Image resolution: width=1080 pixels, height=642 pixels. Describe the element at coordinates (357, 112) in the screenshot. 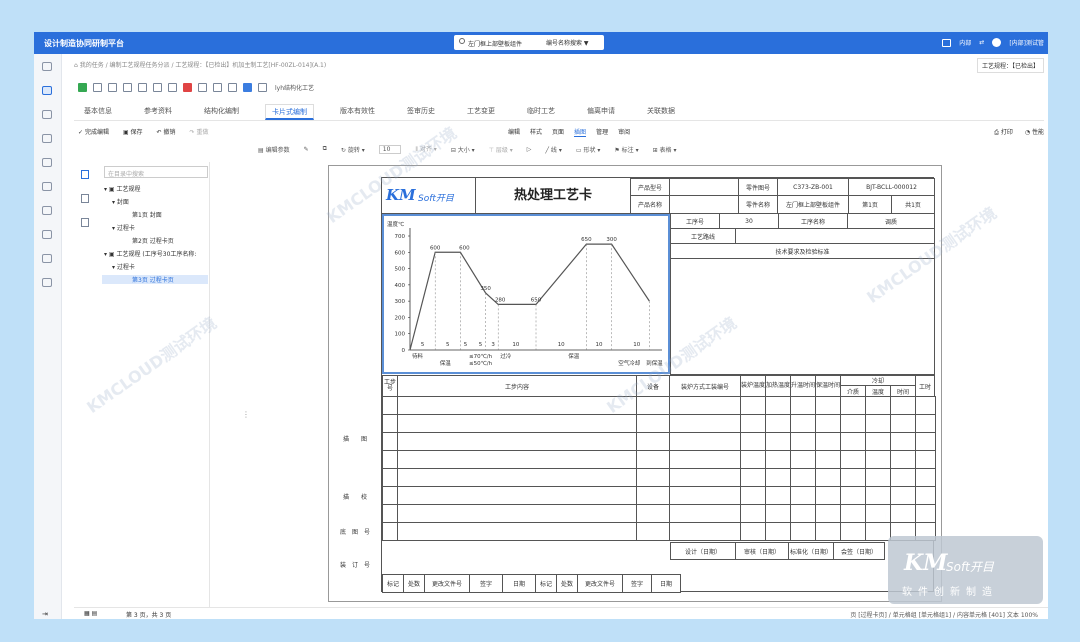

I see `tab-version: 版本有效性` at that location.